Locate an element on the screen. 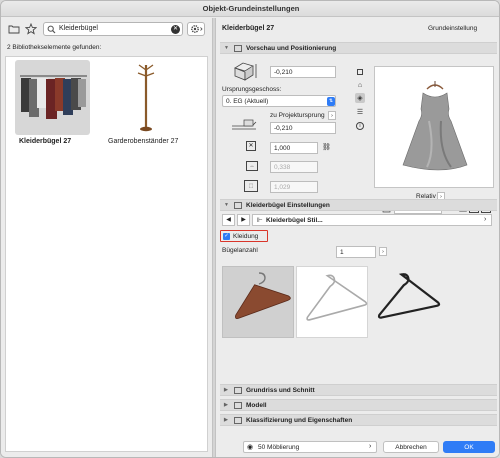 The image size is (500, 458). star-icon is located at coordinates (31, 28).